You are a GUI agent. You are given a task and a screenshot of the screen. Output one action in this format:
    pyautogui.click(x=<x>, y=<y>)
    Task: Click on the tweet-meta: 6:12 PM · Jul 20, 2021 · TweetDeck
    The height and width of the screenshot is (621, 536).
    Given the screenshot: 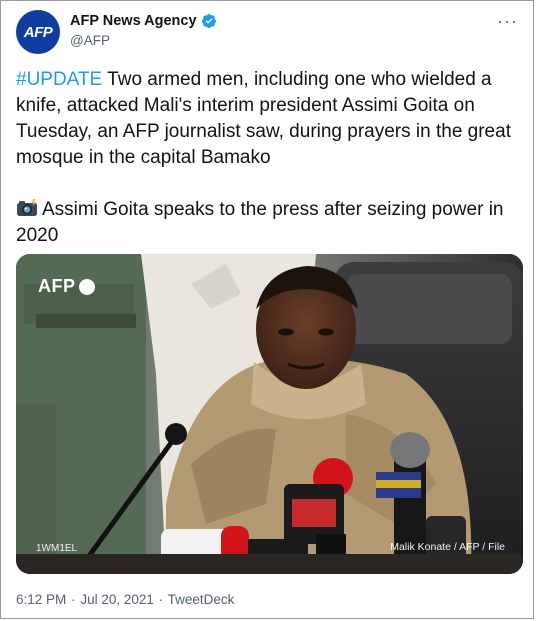 What is the action you would take?
    pyautogui.click(x=125, y=599)
    